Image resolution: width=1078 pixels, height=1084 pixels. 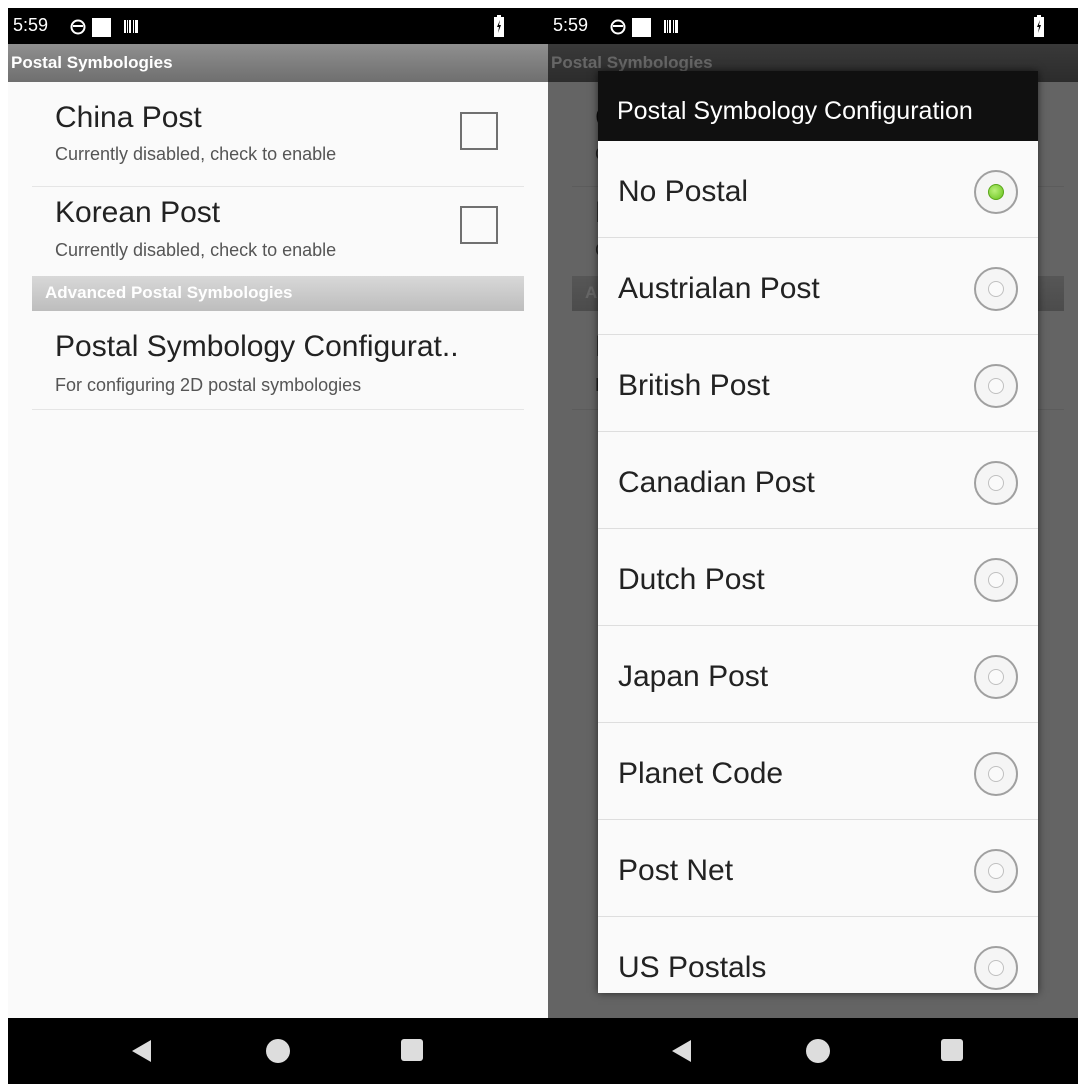 What do you see at coordinates (128, 117) in the screenshot?
I see `pref-title: China Post` at bounding box center [128, 117].